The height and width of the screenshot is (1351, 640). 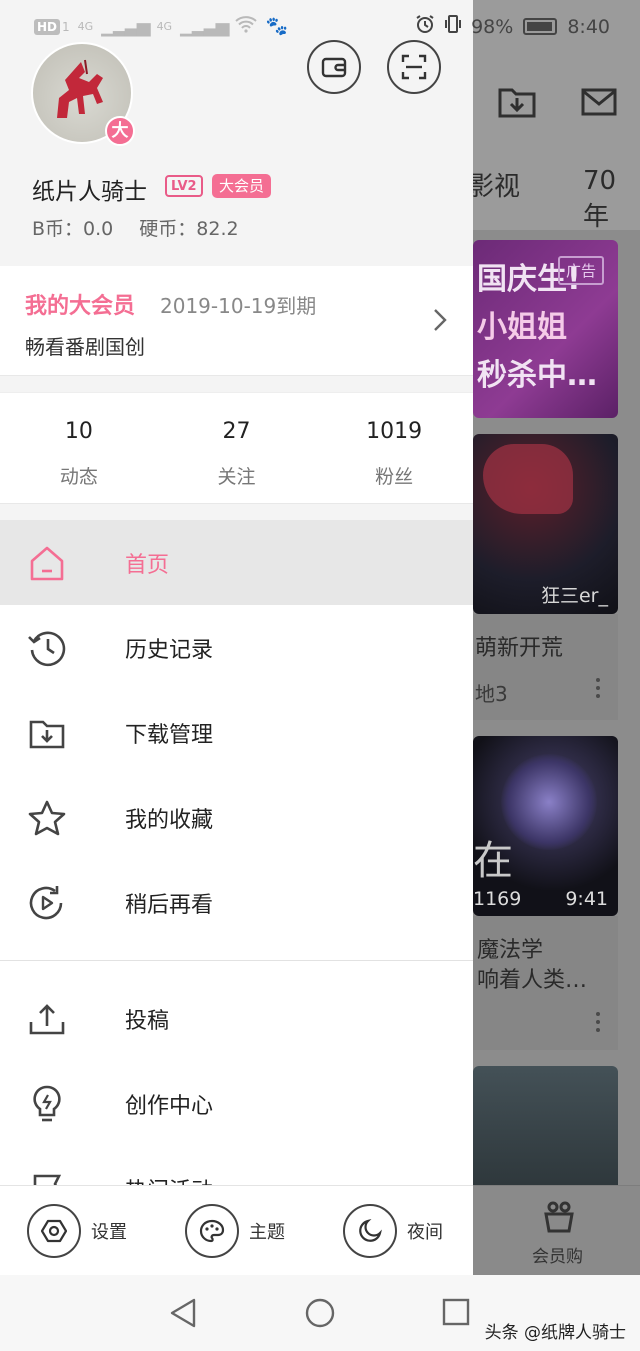 I want to click on stat-fans: 1019 粉丝, so click(x=394, y=448).